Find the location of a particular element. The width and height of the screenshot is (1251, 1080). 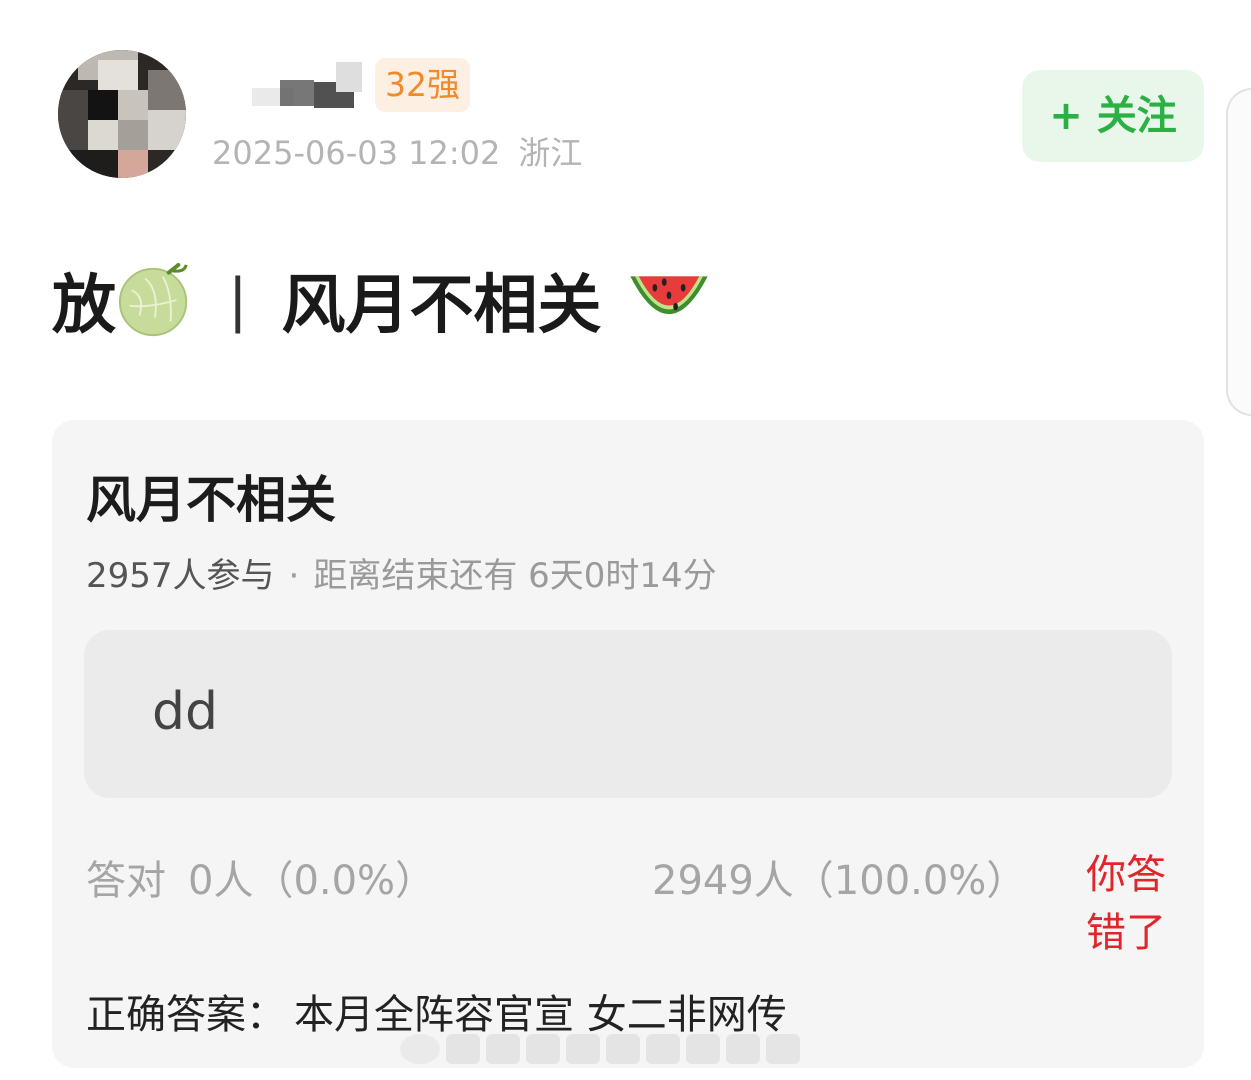

melon-emoji-icon is located at coordinates (153, 299).